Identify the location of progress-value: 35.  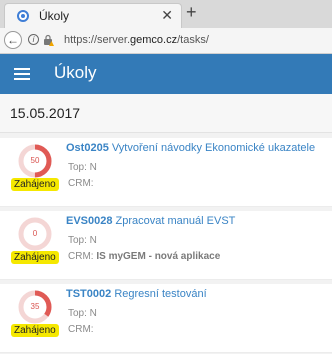
(35, 306).